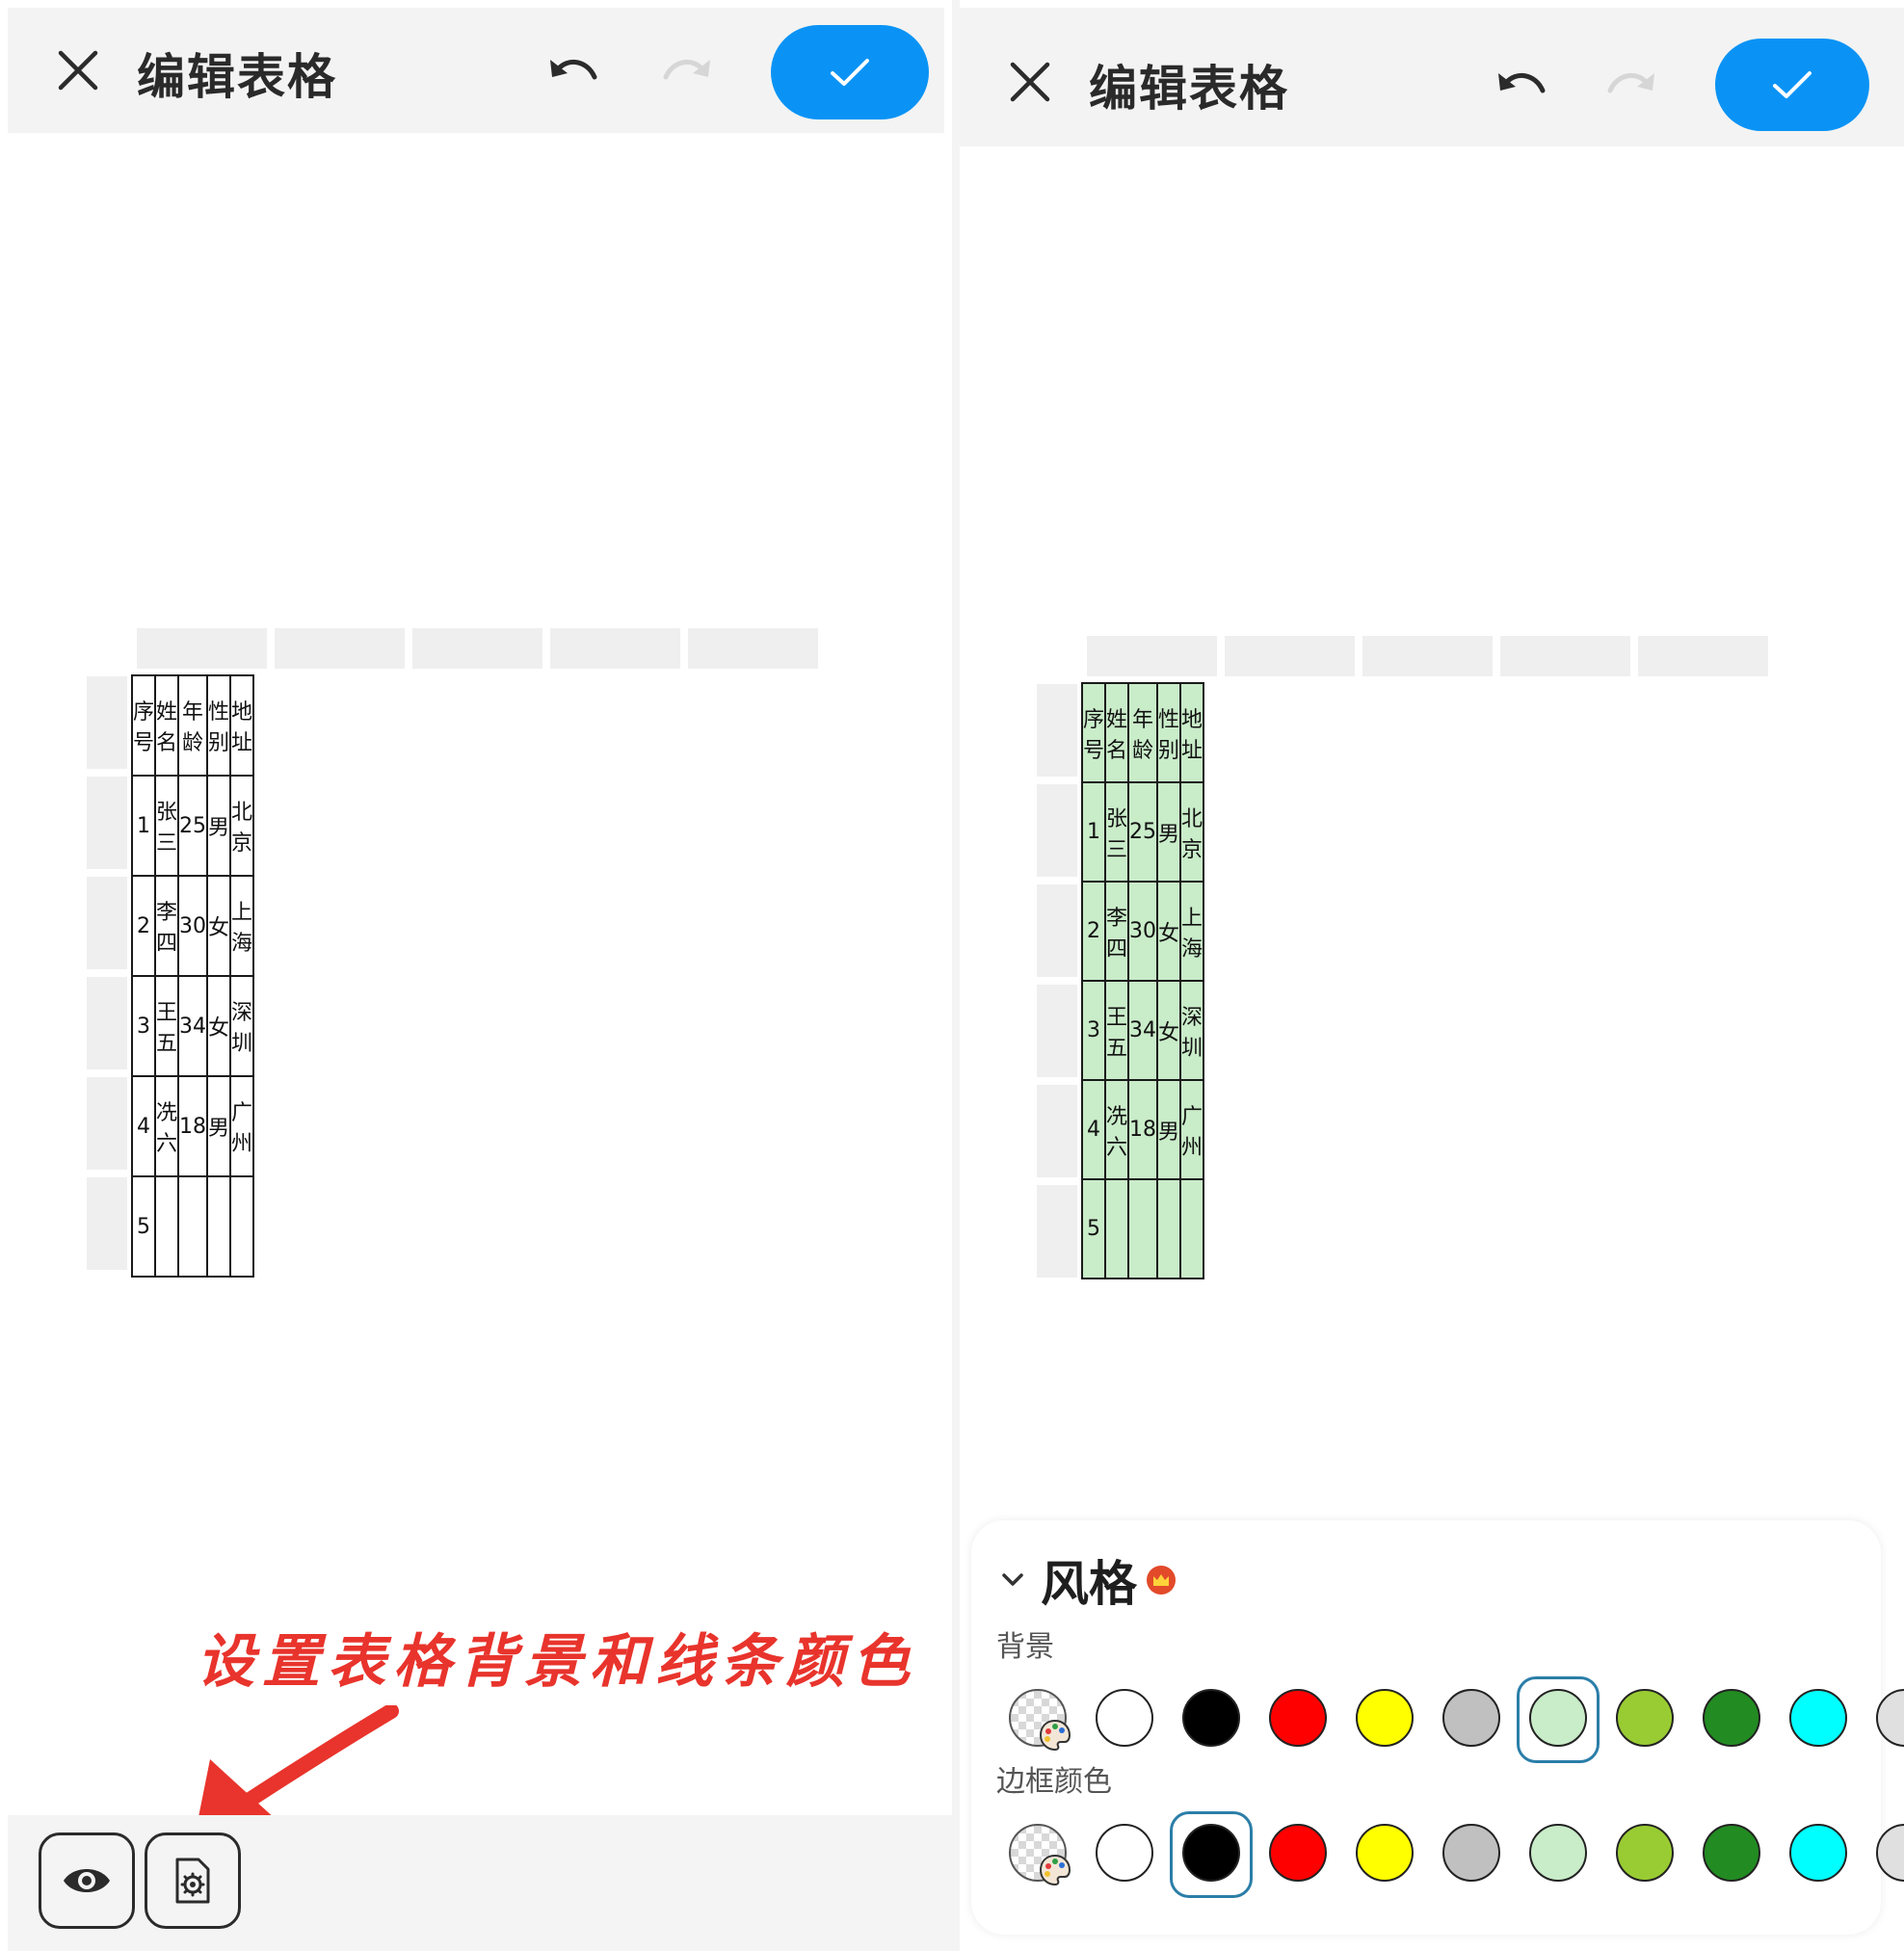 This screenshot has height=1951, width=1904. What do you see at coordinates (193, 1880) in the screenshot?
I see `table-settings-button` at bounding box center [193, 1880].